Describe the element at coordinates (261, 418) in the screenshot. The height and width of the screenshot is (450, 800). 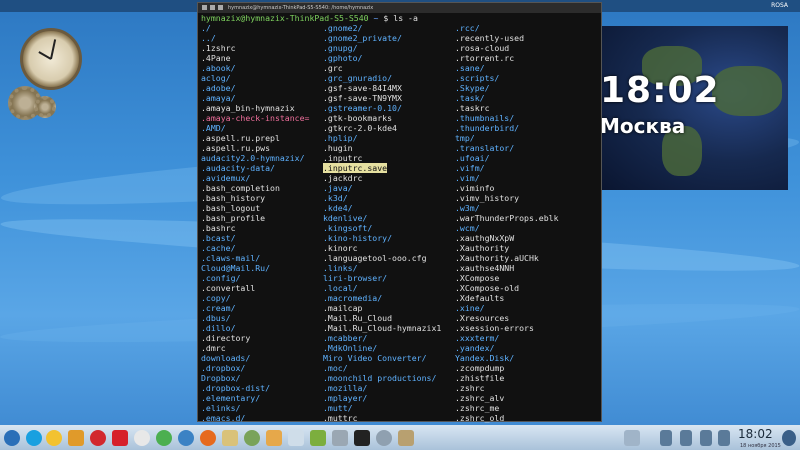
I see `ls-row: .emacs.d/` at that location.